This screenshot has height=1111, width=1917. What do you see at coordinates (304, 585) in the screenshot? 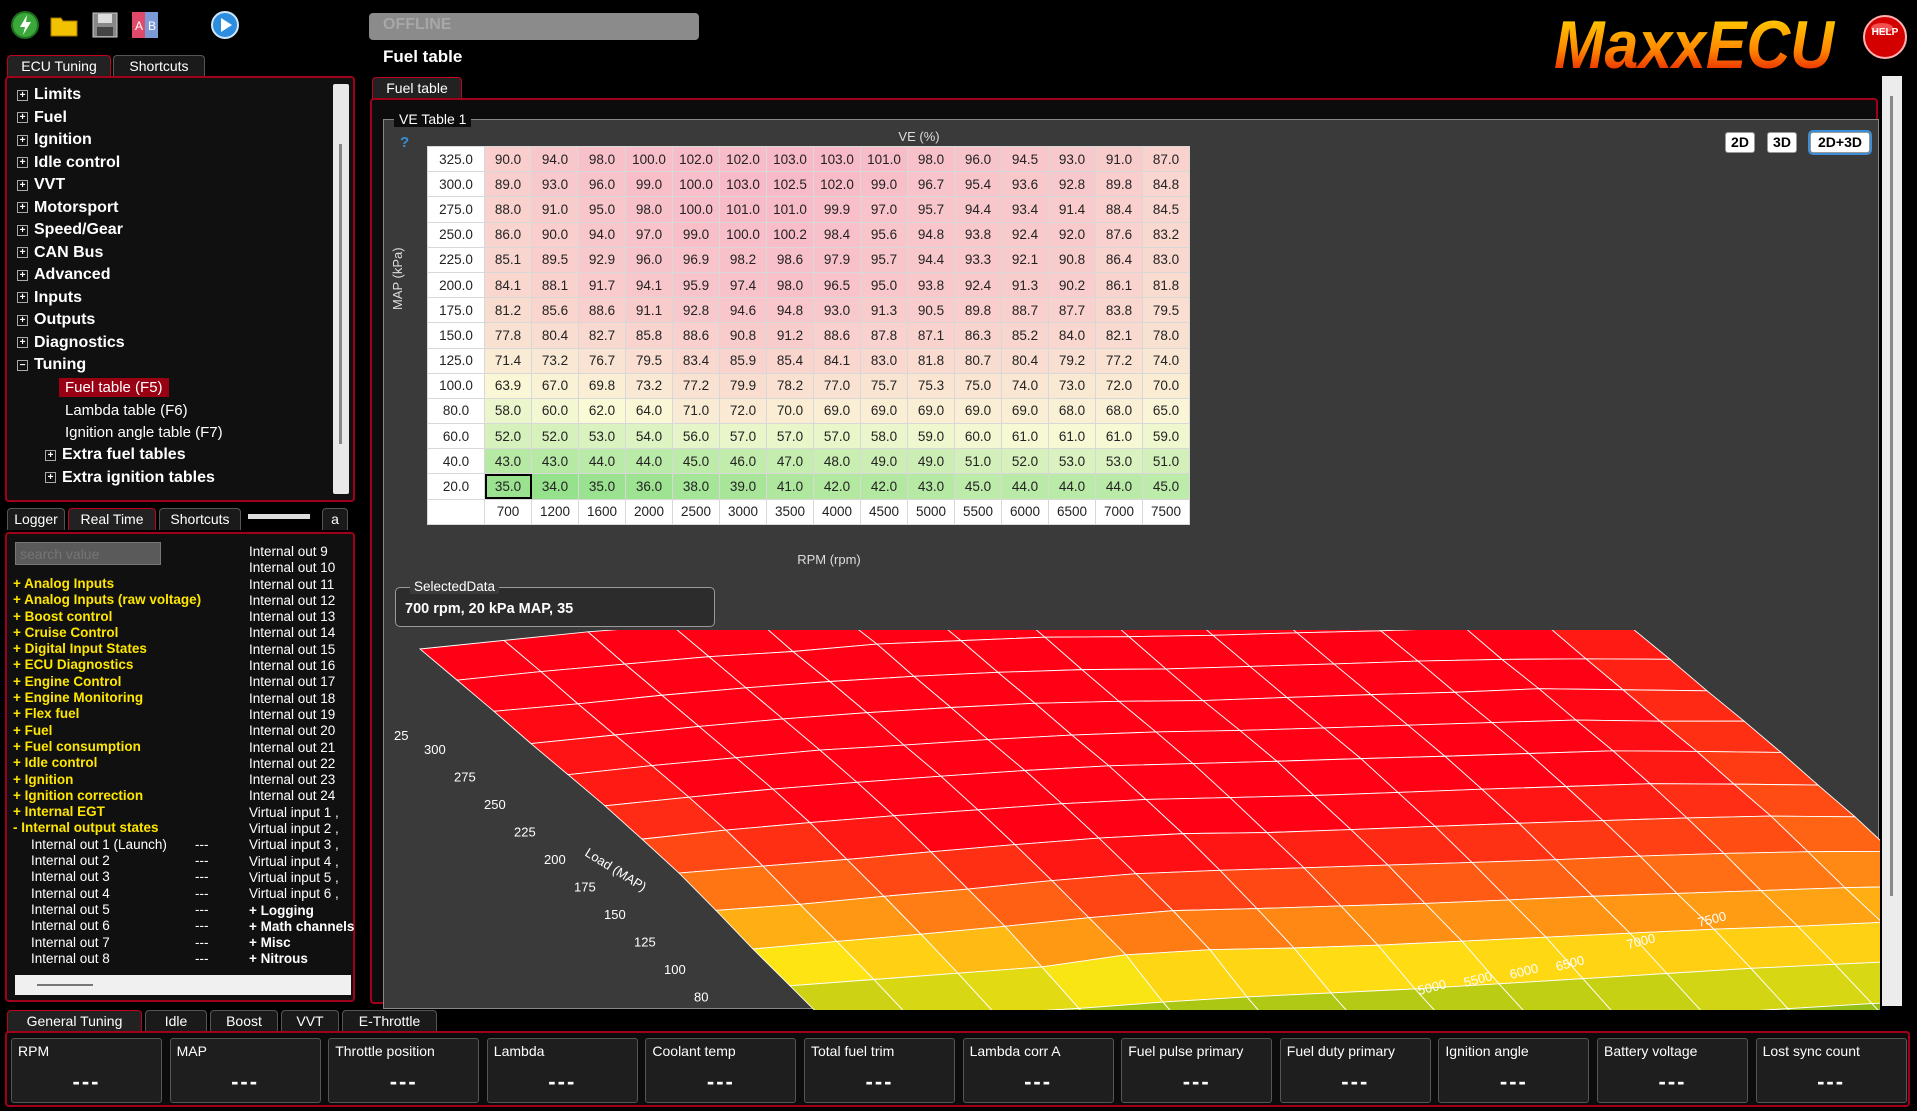
I see `rt-item: Internal out 11` at bounding box center [304, 585].